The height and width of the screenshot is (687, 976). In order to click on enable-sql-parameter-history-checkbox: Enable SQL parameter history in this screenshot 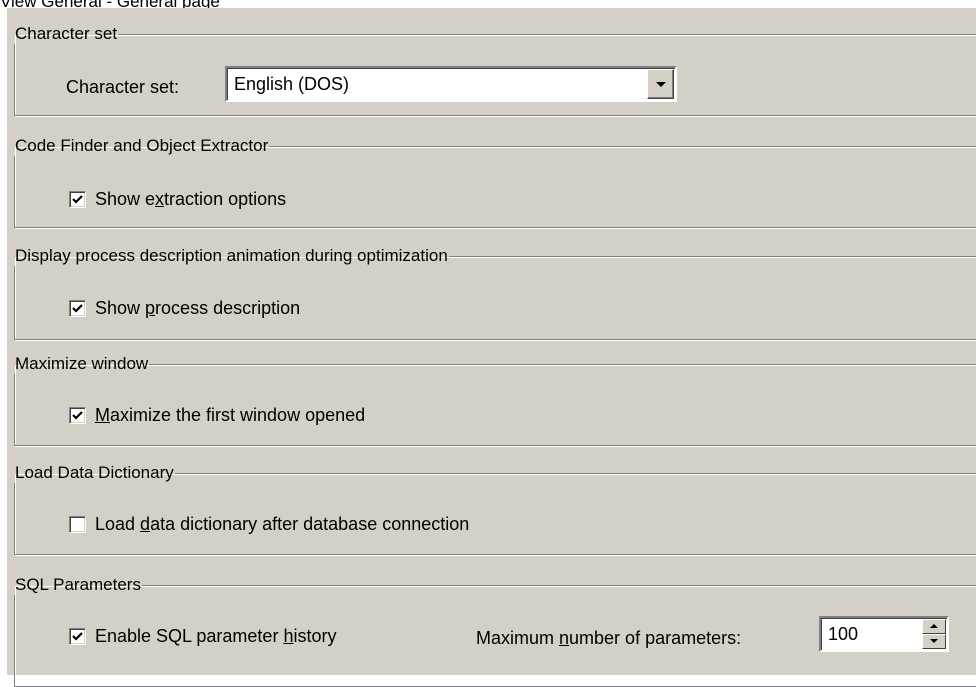, I will do `click(202, 636)`.